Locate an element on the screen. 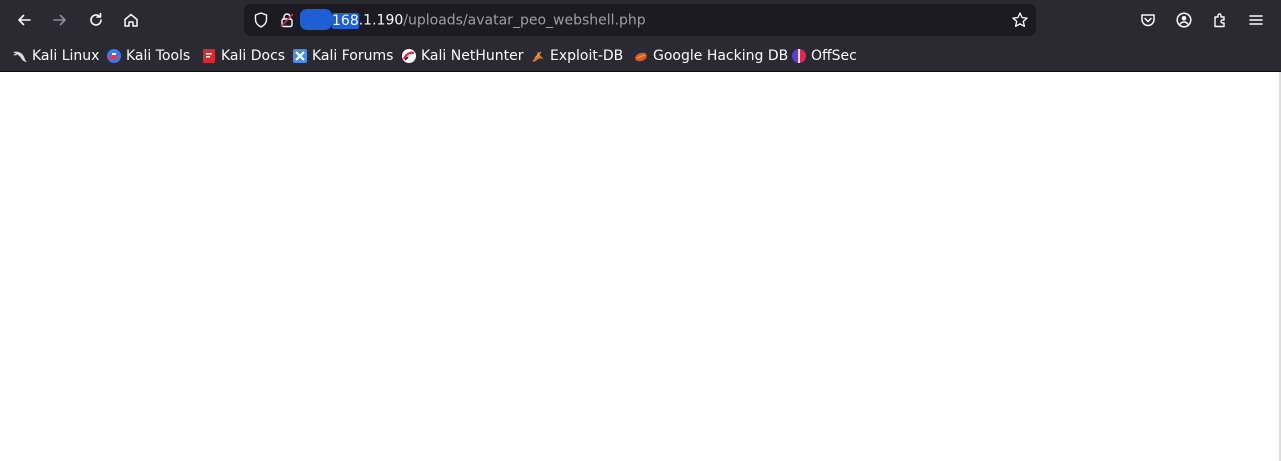 The image size is (1281, 461). bookmark-kali-linux: Kali Linux is located at coordinates (55, 56).